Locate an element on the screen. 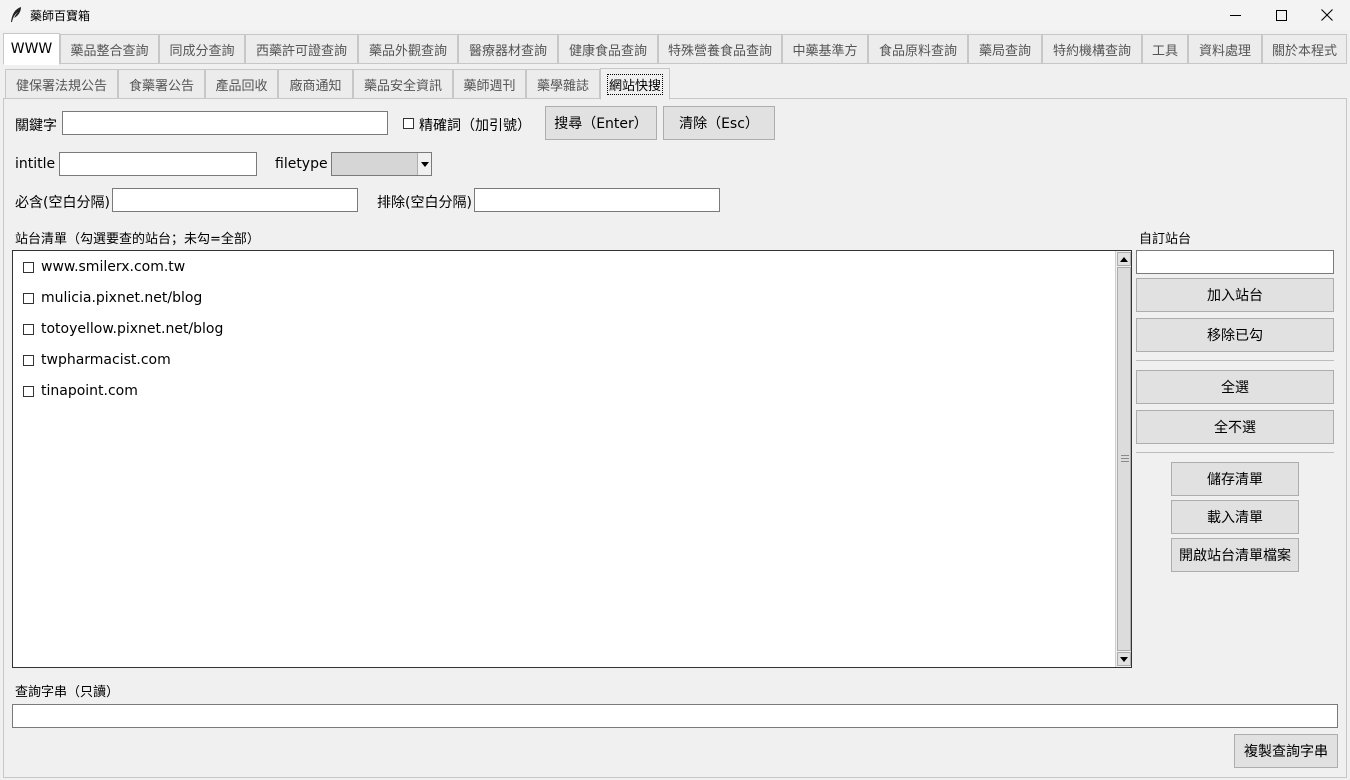 This screenshot has height=780, width=1350. tab-nhi-announcement: 健保署法規公告 is located at coordinates (61, 84).